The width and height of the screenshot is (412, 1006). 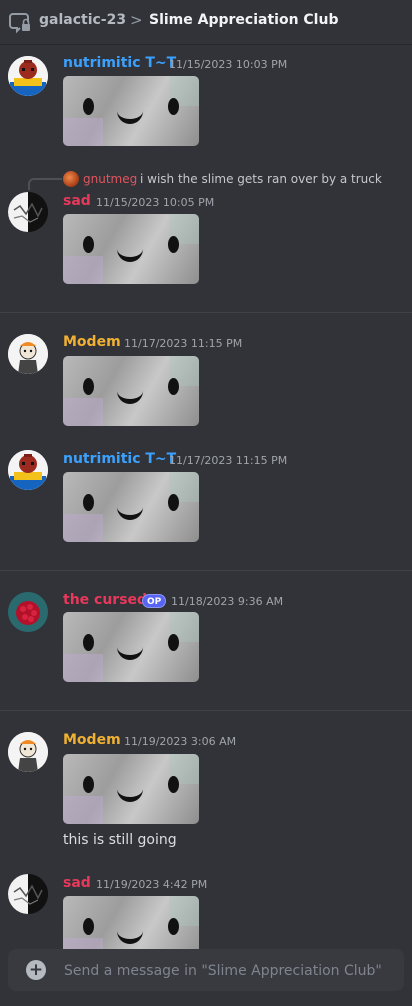 I want to click on parent-channel-name: galactic-23, so click(x=82, y=20).